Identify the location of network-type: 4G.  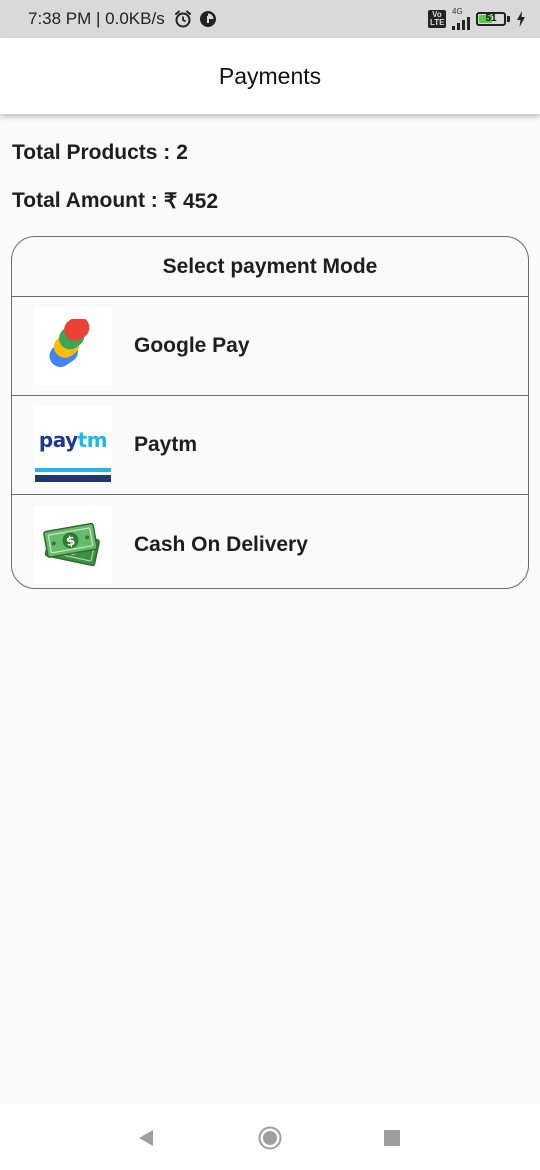
(457, 11).